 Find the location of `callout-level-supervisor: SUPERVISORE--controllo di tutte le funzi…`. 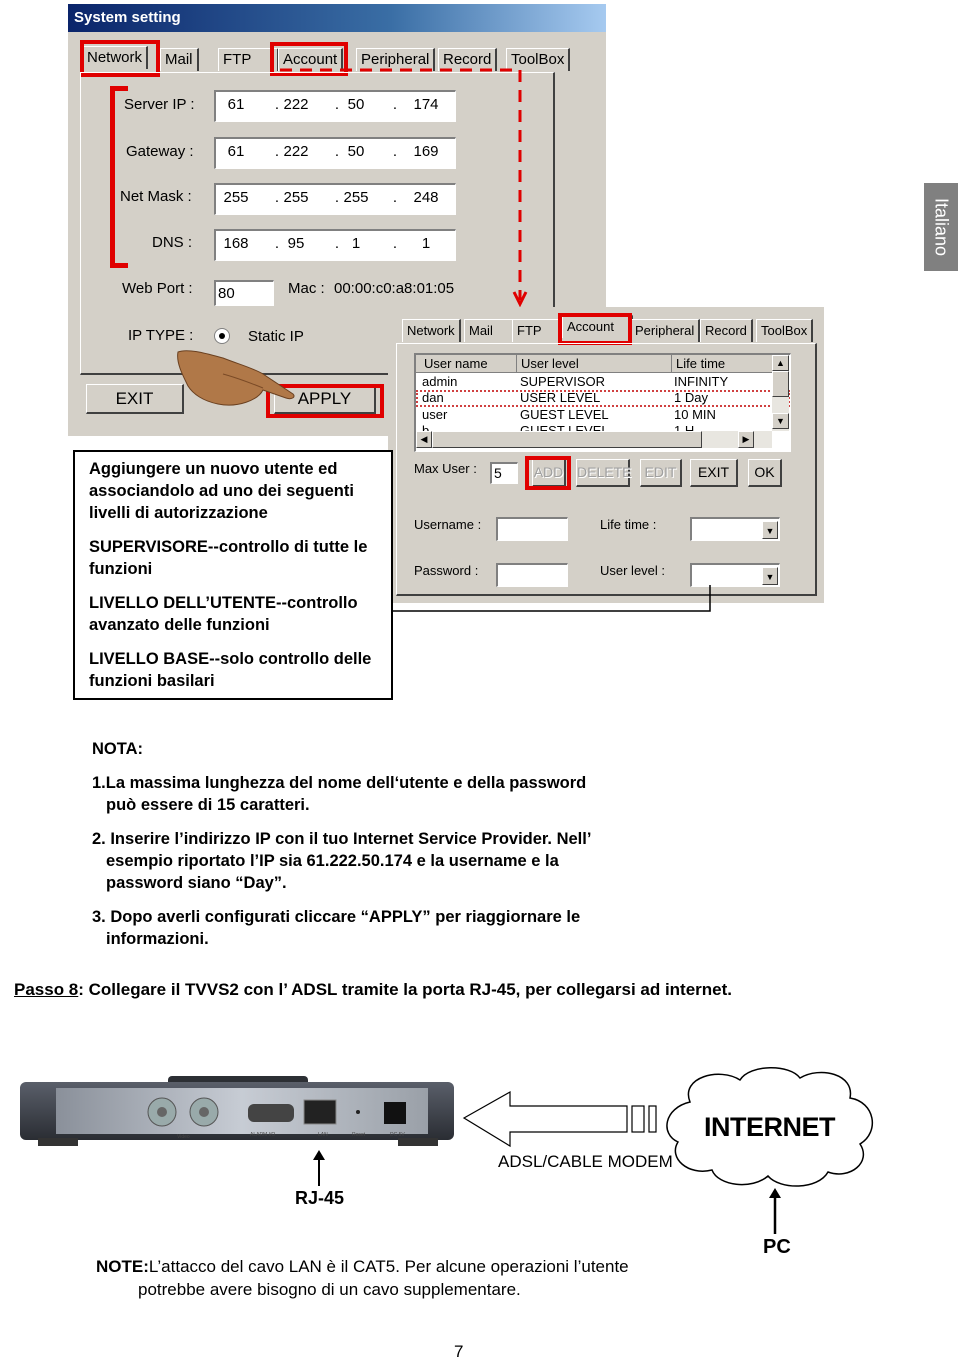

callout-level-supervisor: SUPERVISORE--controllo di tutte le funzi… is located at coordinates (228, 558).